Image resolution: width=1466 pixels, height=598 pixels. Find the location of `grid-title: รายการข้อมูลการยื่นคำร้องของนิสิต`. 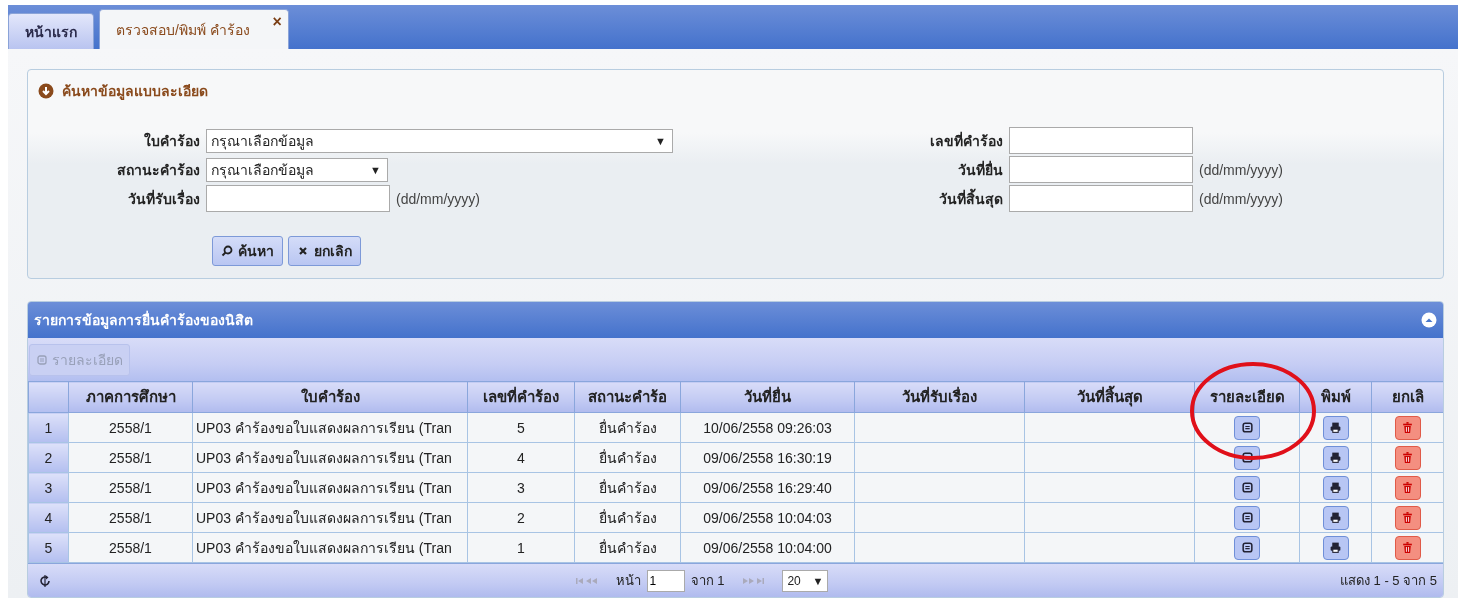

grid-title: รายการข้อมูลการยื่นคำร้องของนิสิต is located at coordinates (143, 320).